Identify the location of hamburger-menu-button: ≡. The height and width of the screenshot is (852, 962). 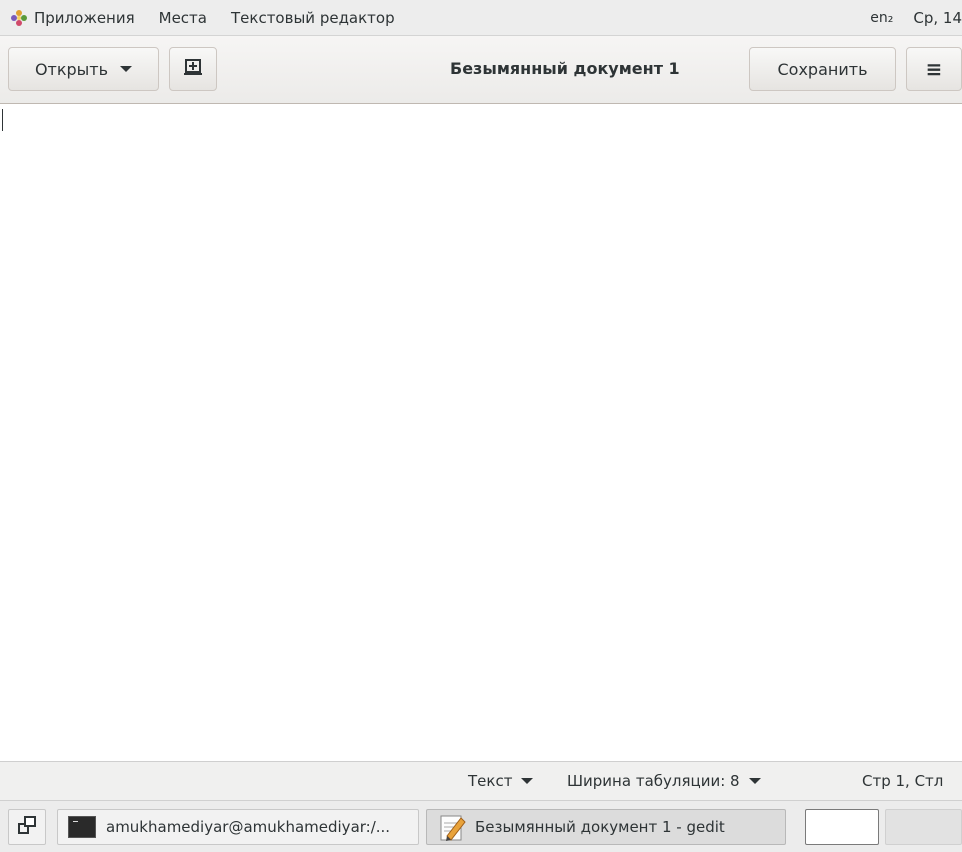
(934, 69).